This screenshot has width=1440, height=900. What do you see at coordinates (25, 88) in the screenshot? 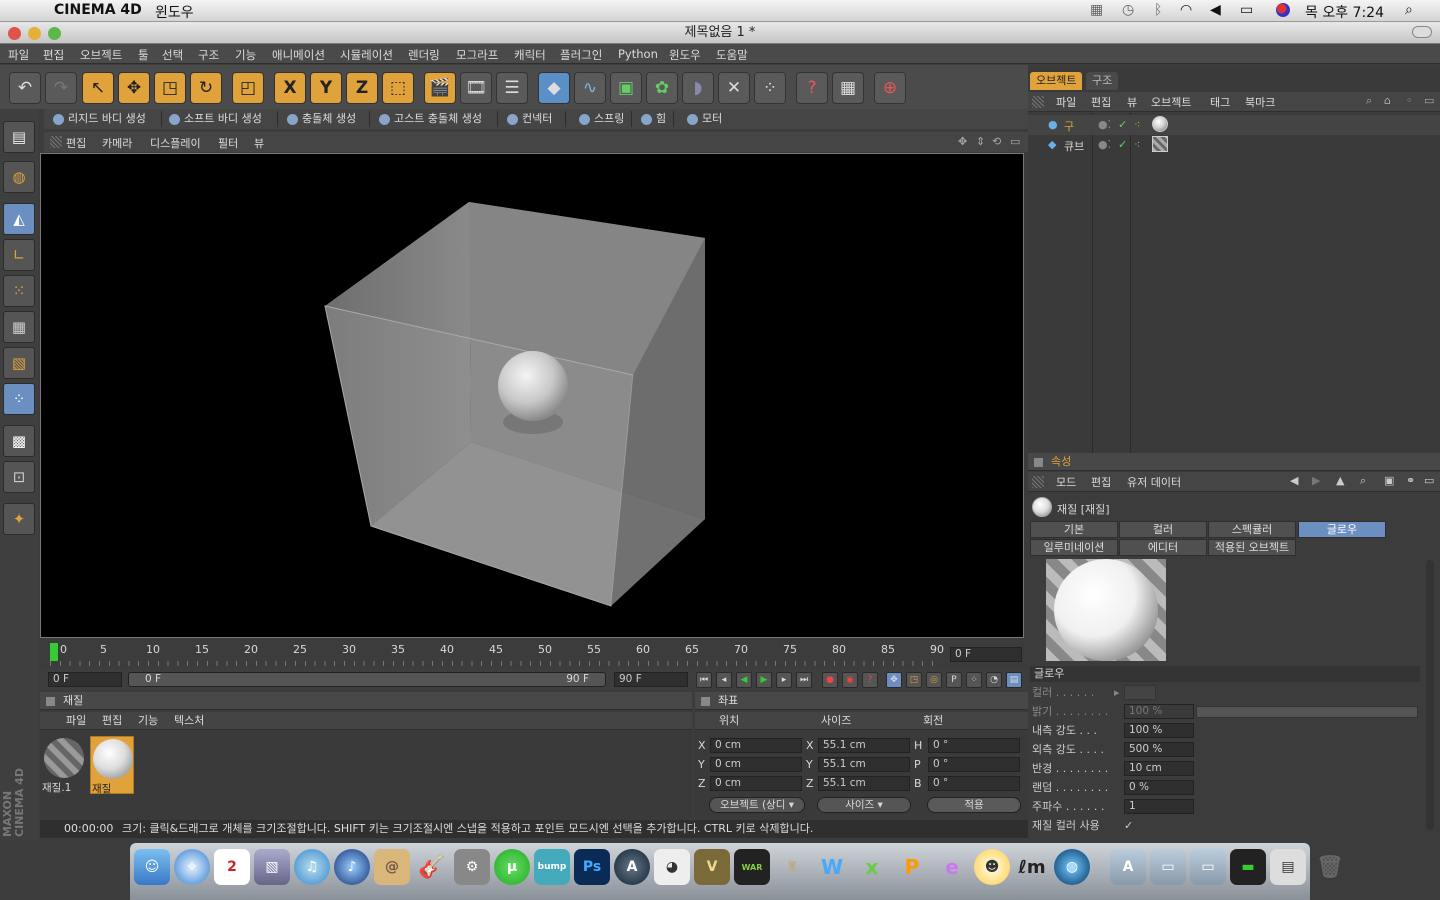
I see `undo-icon: ↶` at bounding box center [25, 88].